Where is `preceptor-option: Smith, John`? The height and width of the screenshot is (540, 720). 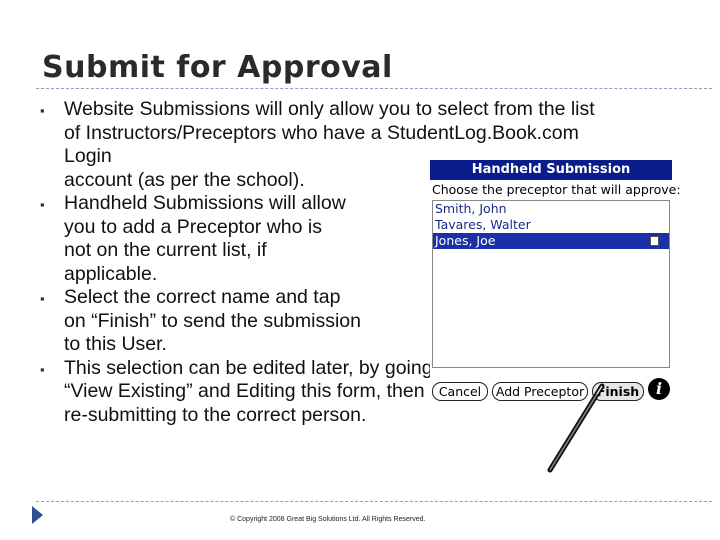
preceptor-option: Smith, John is located at coordinates (551, 209).